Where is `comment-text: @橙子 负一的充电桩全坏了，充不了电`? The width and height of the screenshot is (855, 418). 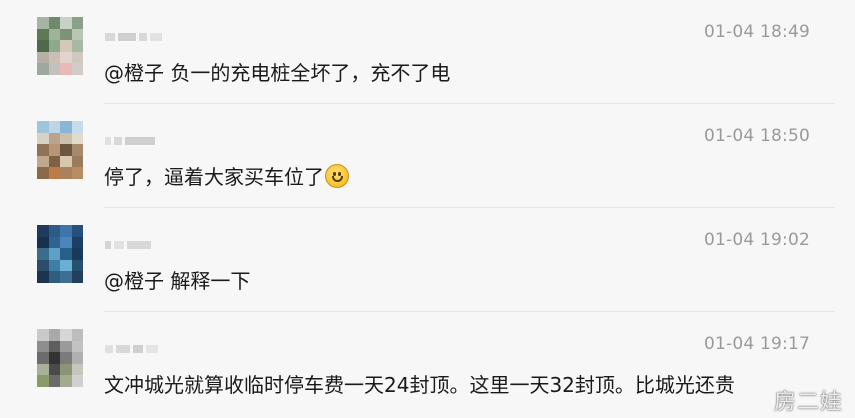
comment-text: @橙子 负一的充电桩全坏了，充不了电 is located at coordinates (277, 73).